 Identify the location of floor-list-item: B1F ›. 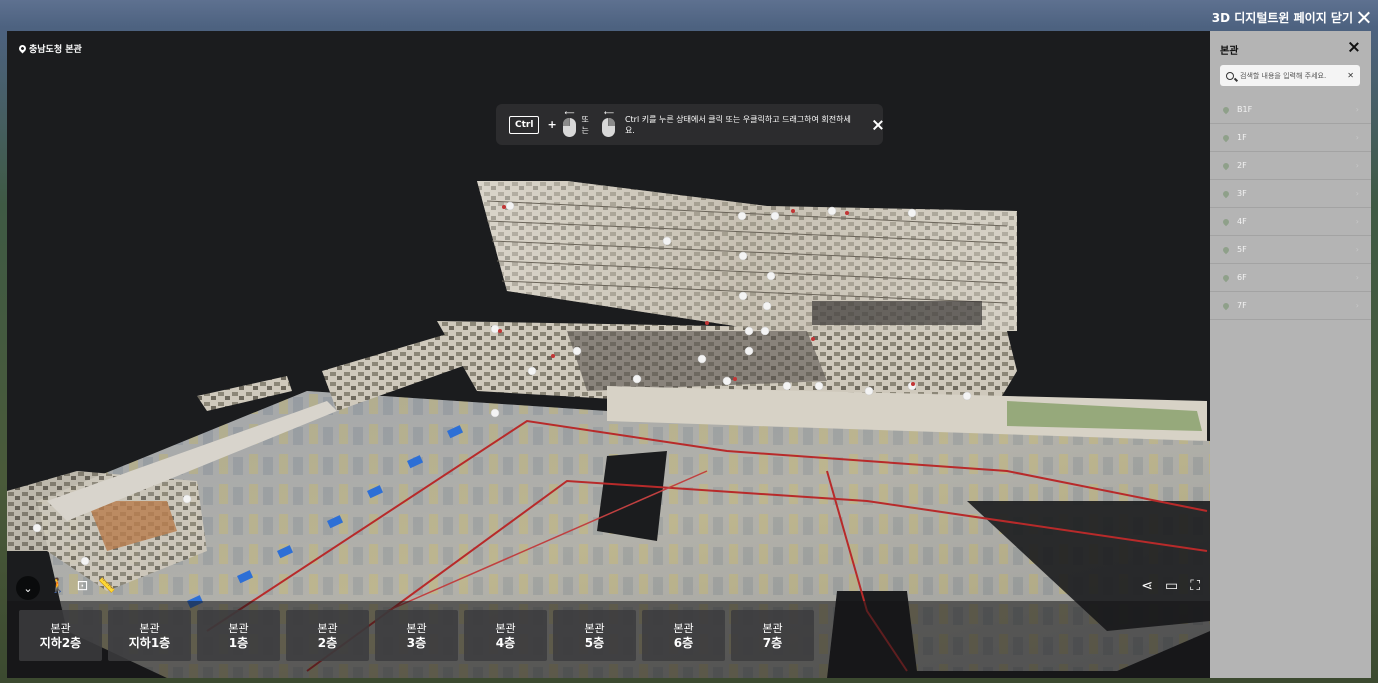
(1290, 110).